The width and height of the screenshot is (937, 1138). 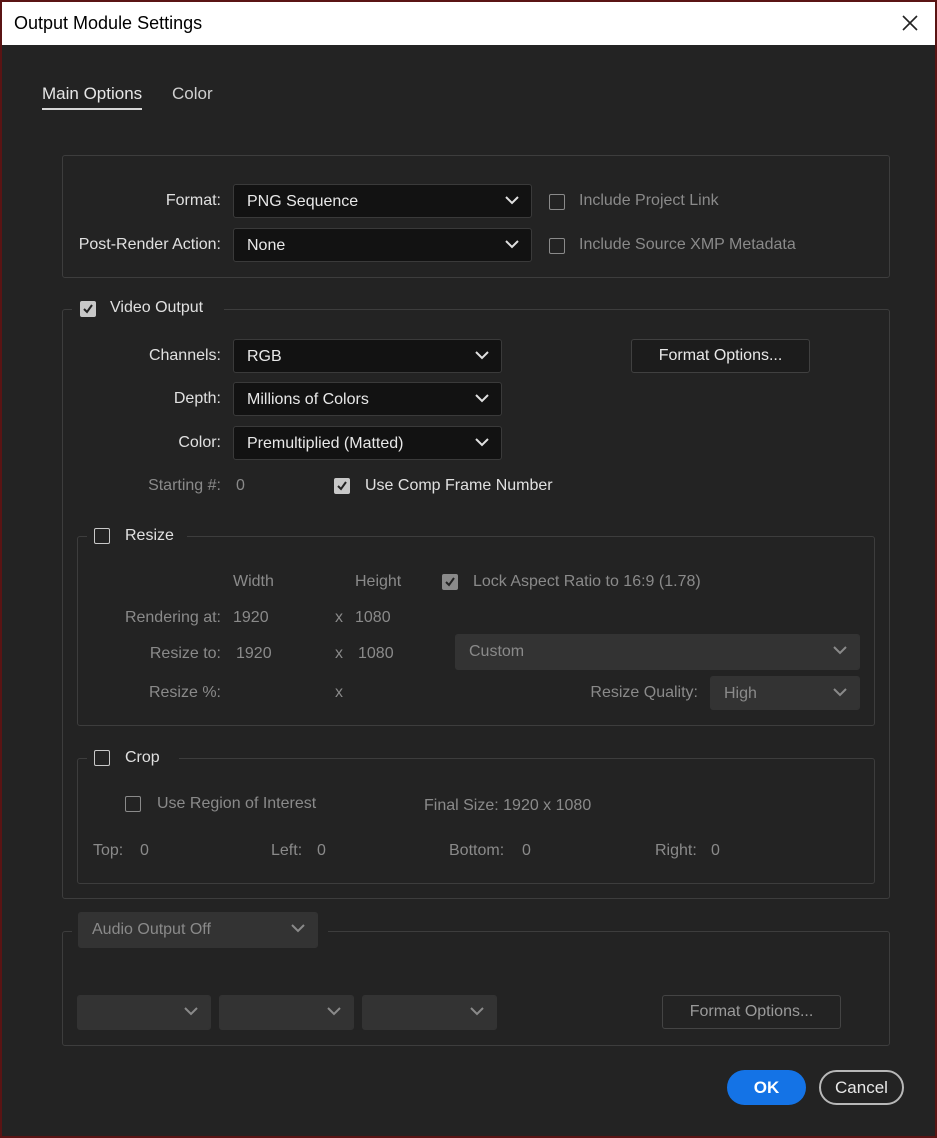 I want to click on dialog-title: Output Module Settings, so click(x=108, y=23).